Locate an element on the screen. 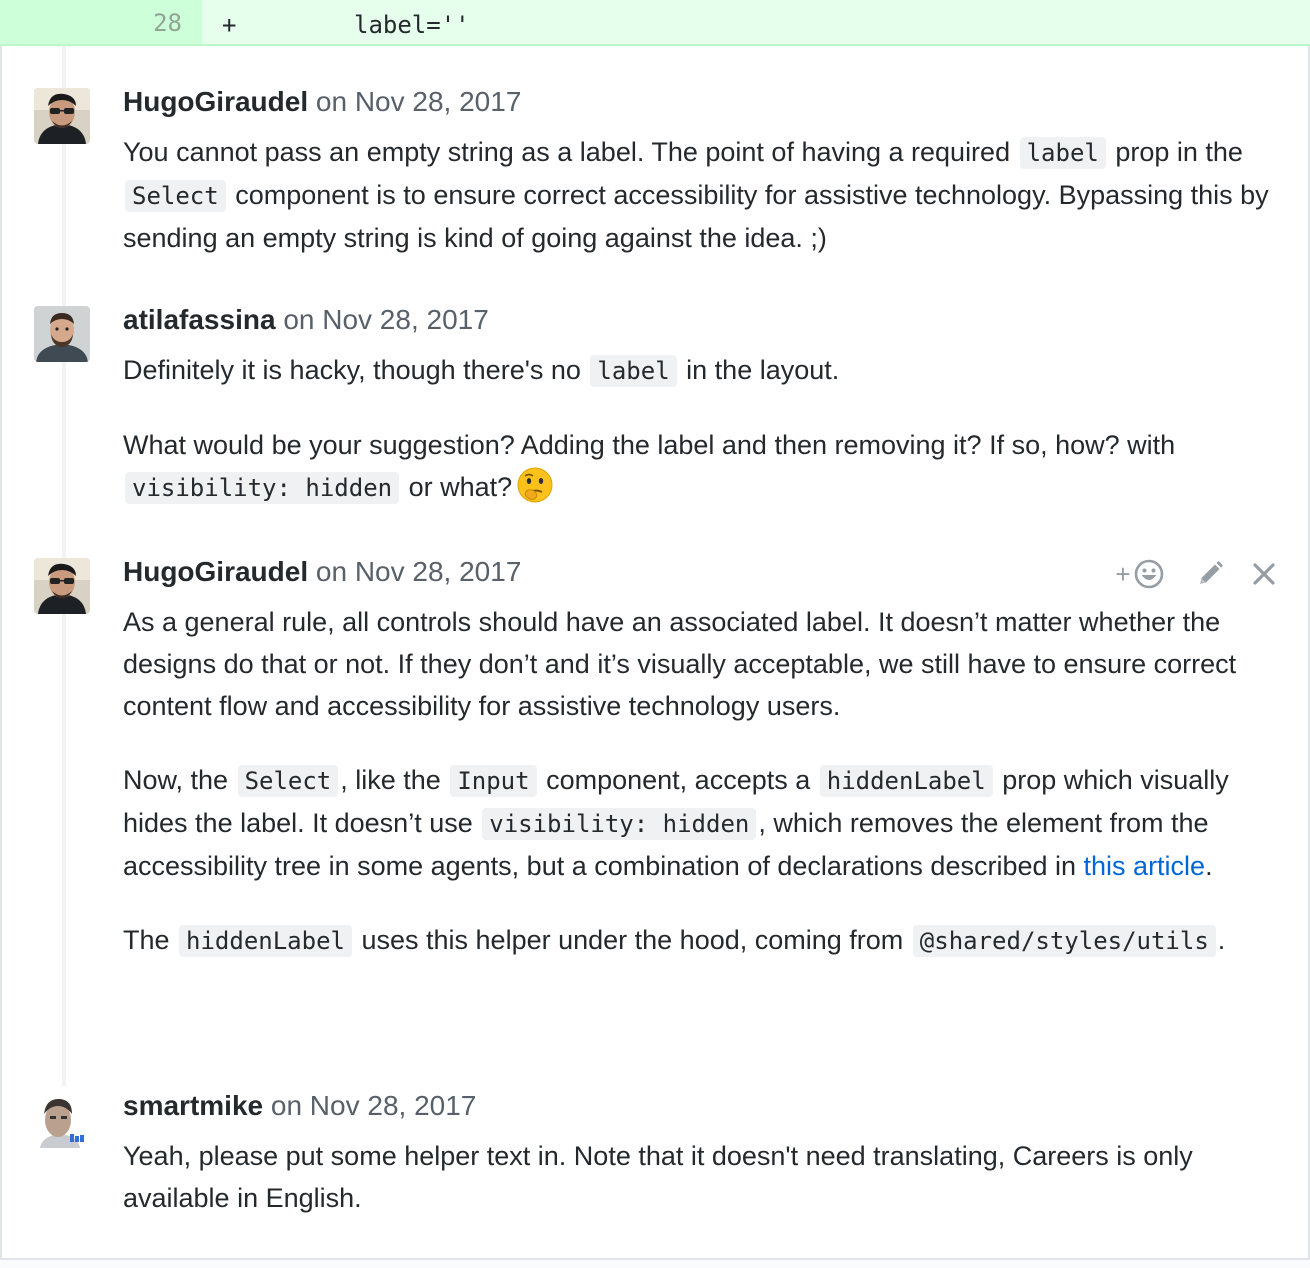  diff-added-line: 28 + label='' is located at coordinates (655, 23).